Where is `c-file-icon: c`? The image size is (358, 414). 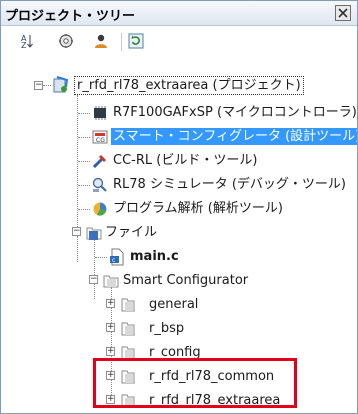
c-file-icon: c is located at coordinates (117, 257).